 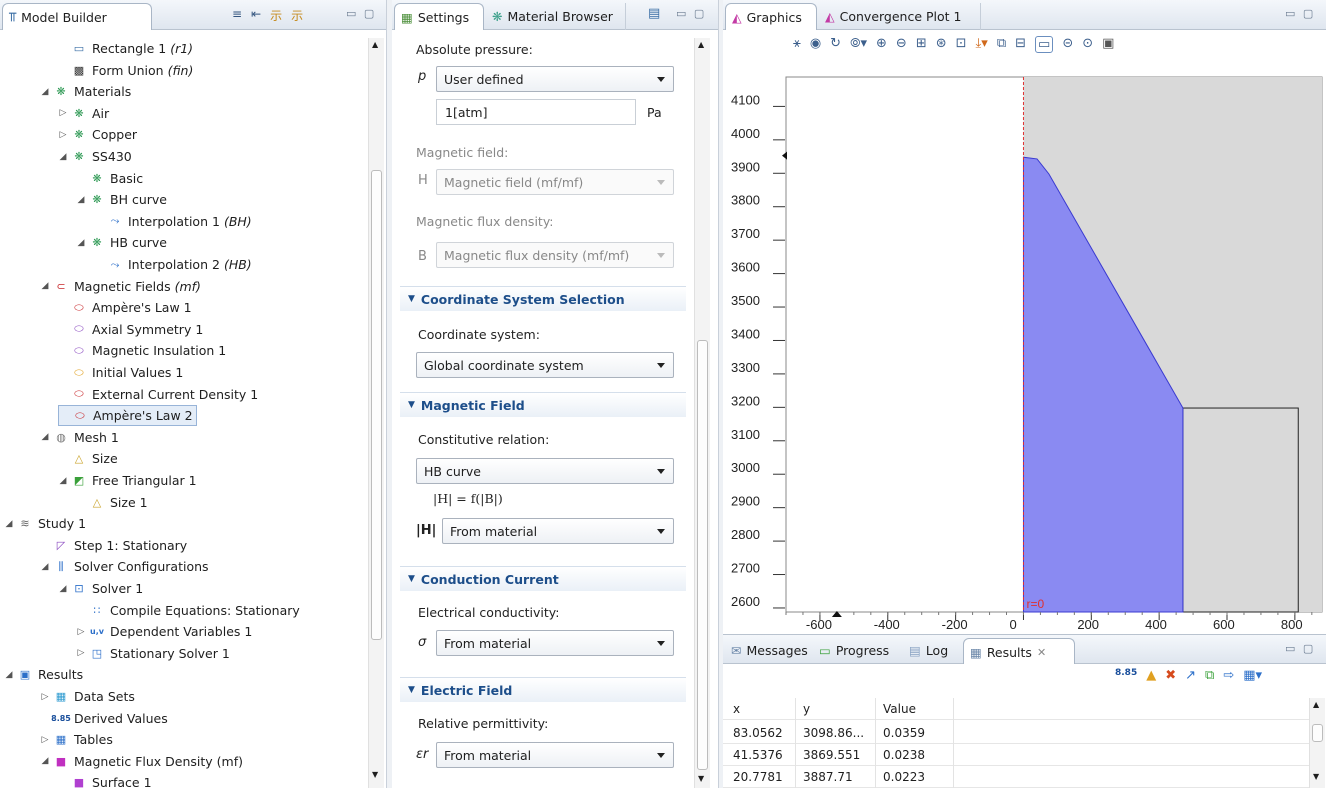 I want to click on zoom-selected-icon: ⊛, so click(x=941, y=44).